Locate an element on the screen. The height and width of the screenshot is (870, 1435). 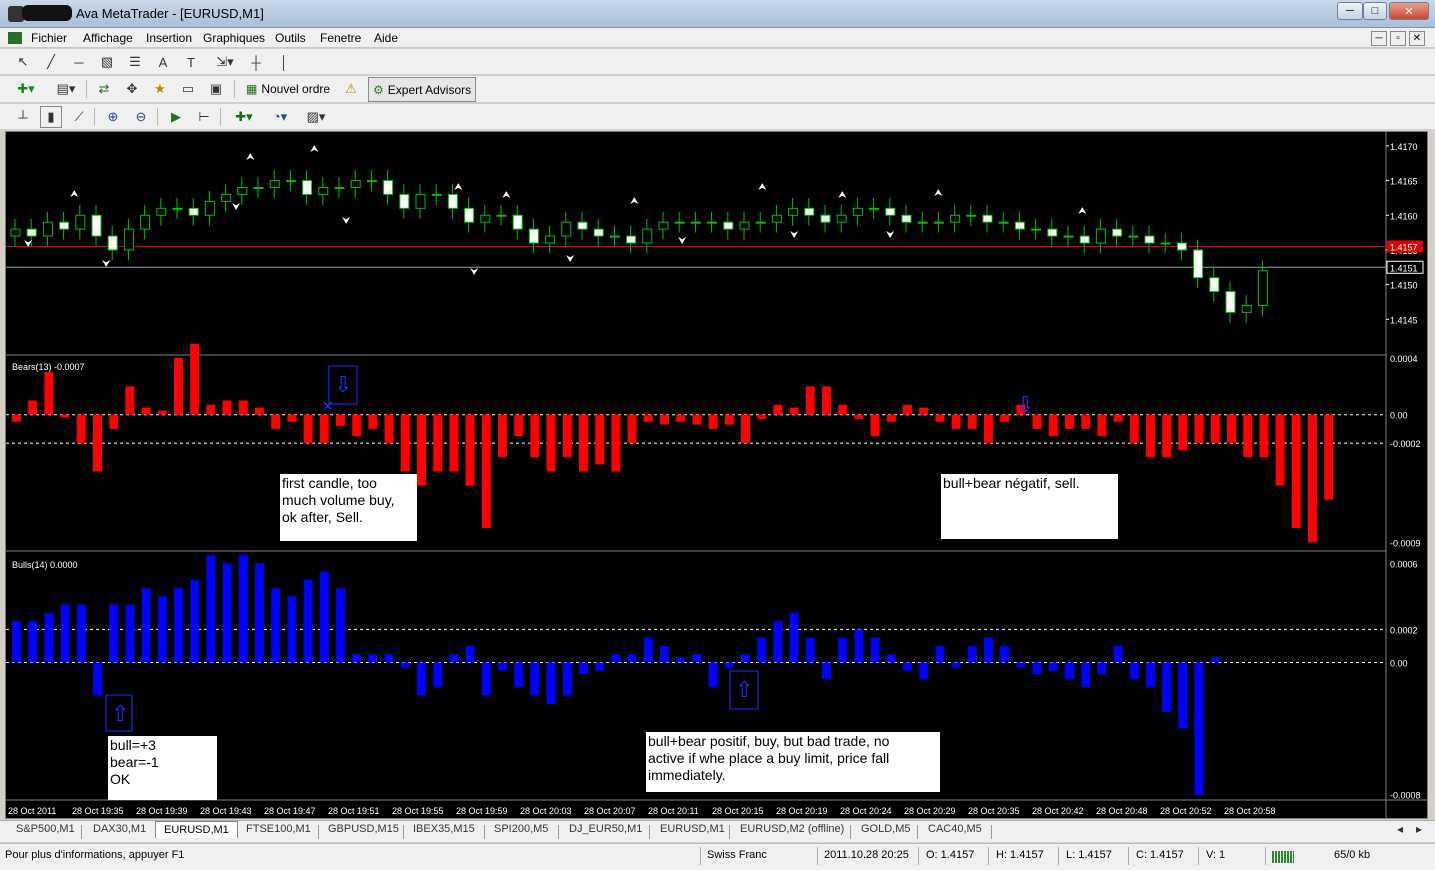
mdi-restore-button: ▫ is located at coordinates (1398, 38).